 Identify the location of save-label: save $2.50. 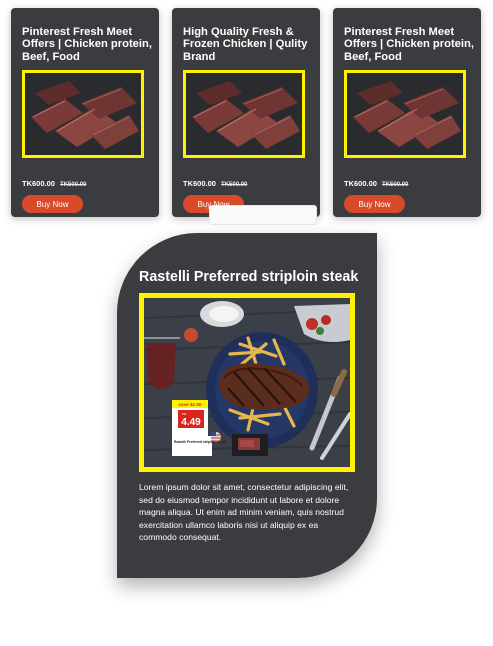
(190, 404).